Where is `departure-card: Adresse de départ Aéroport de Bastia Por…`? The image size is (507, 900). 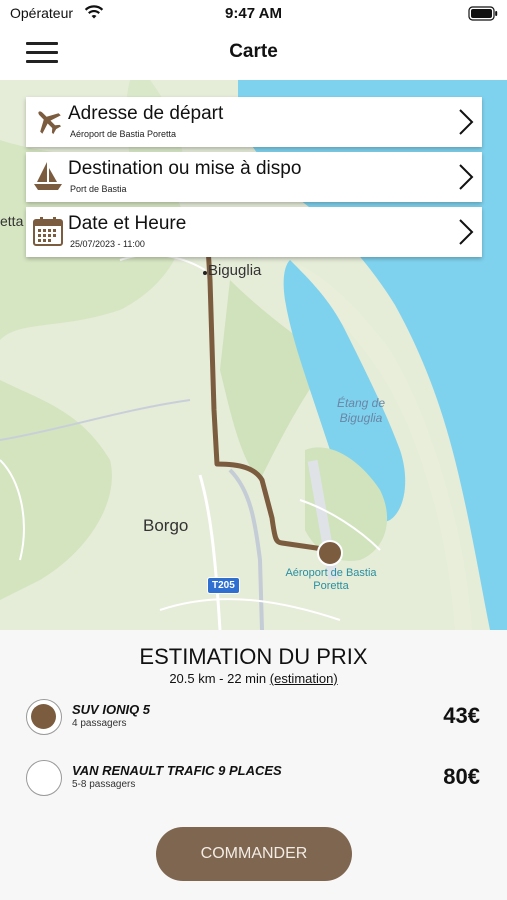
departure-card: Adresse de départ Aéroport de Bastia Por… is located at coordinates (254, 122).